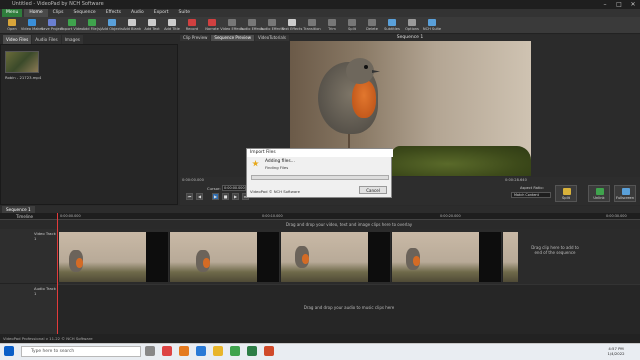  Describe the element at coordinates (352, 29) in the screenshot. I see `toolbar-label: Split` at that location.